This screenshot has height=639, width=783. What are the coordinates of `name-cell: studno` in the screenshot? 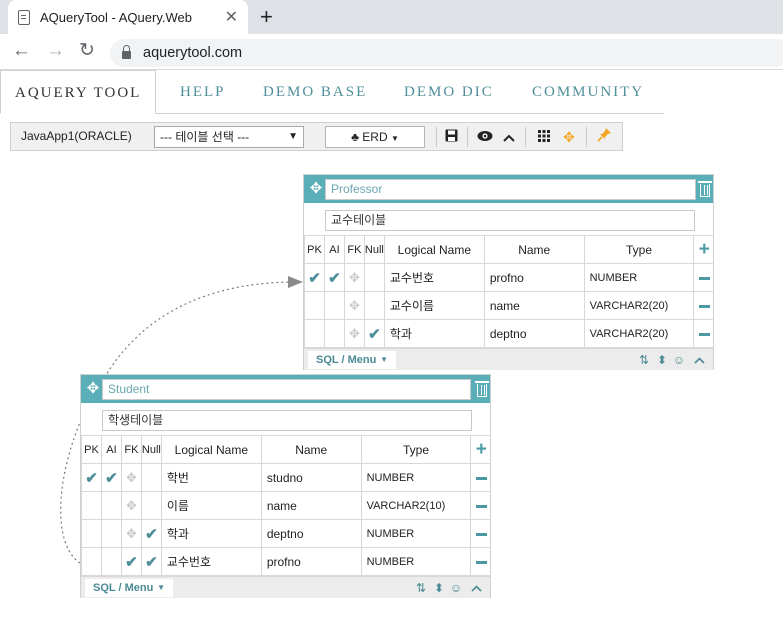 It's located at (311, 477).